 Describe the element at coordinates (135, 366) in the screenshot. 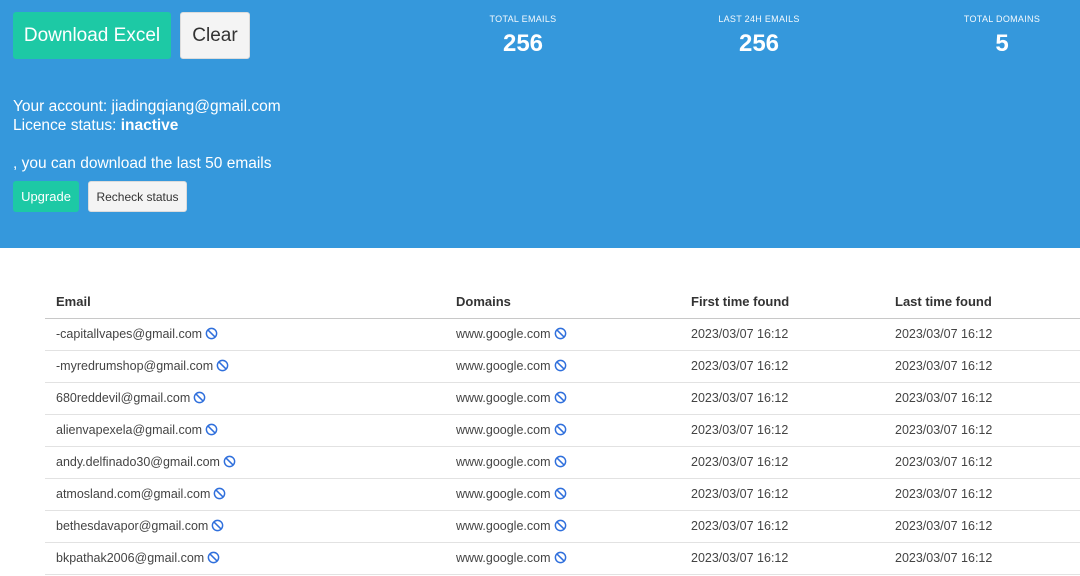

I see `email-text: -myredrumshop@gmail.com` at that location.